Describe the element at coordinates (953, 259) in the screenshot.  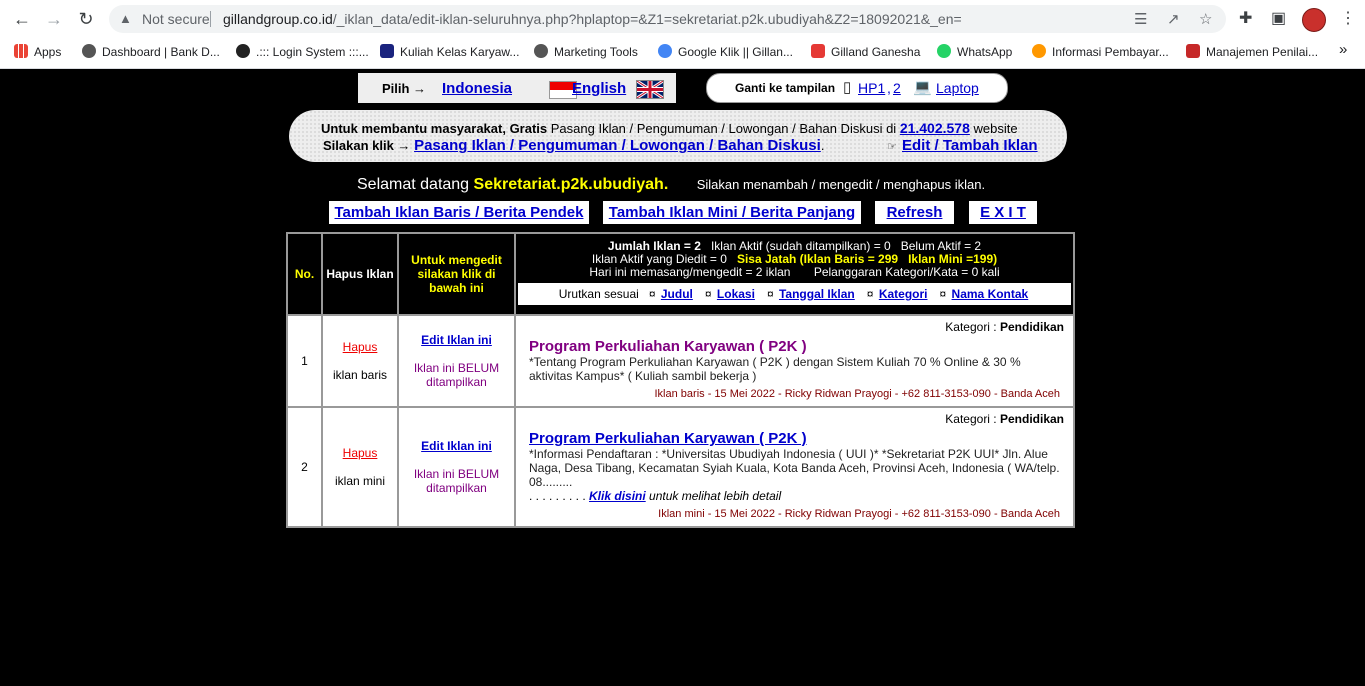
I see `stat-quota-mini: Iklan Mini =199)` at that location.